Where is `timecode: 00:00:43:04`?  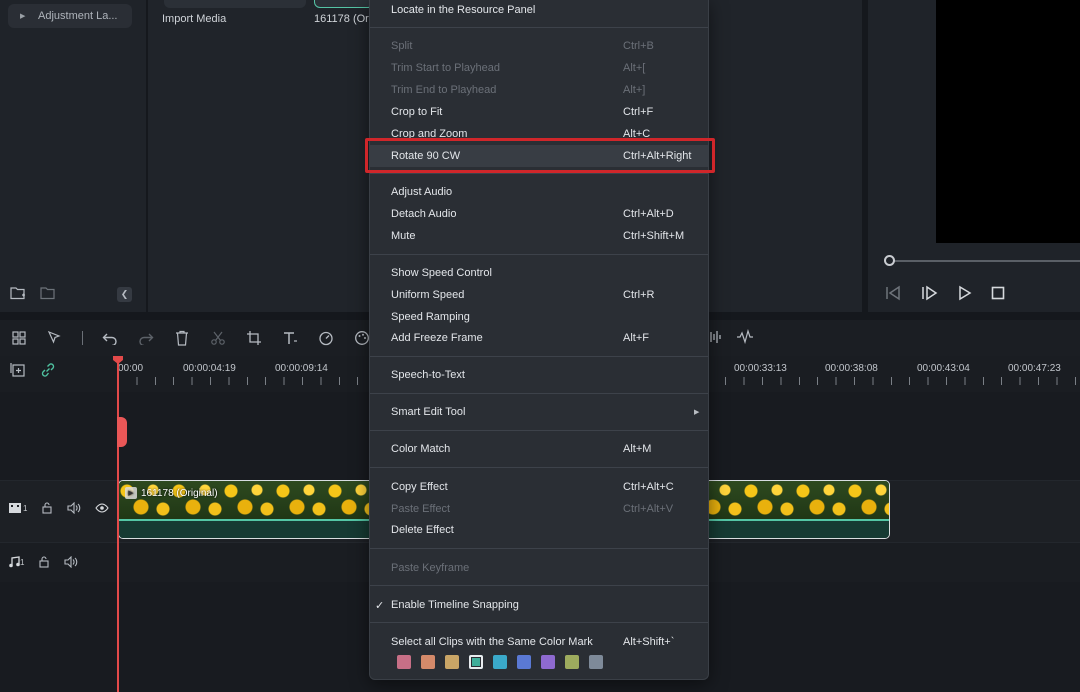 timecode: 00:00:43:04 is located at coordinates (943, 368).